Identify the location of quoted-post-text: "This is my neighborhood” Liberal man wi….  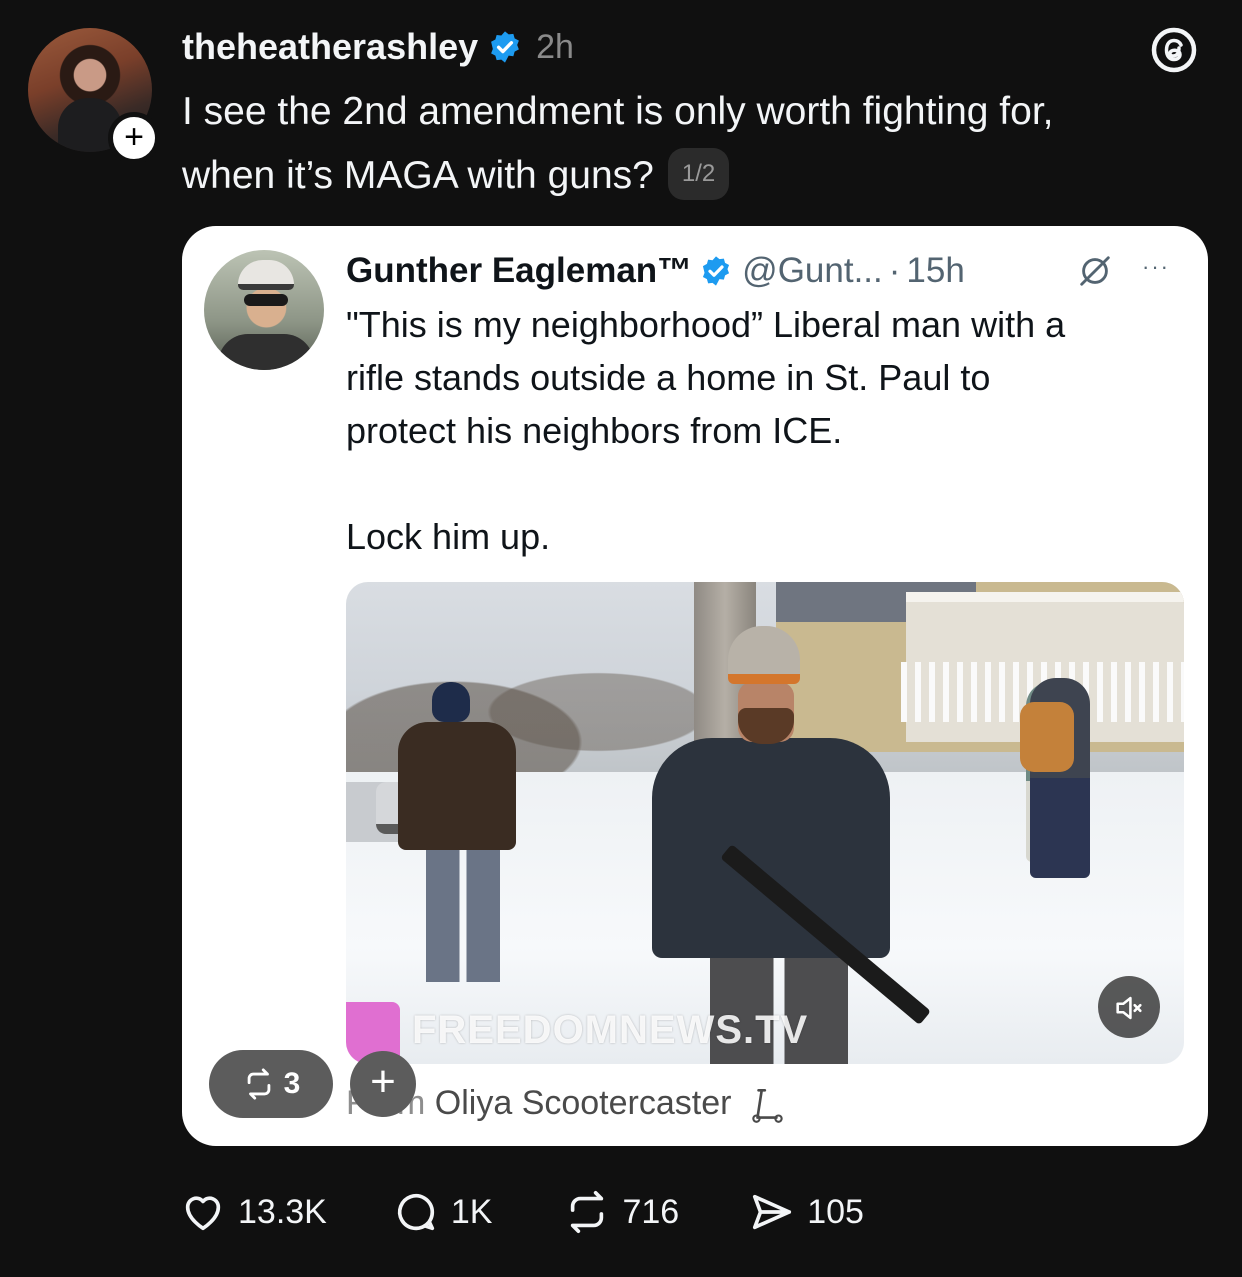
(766, 430).